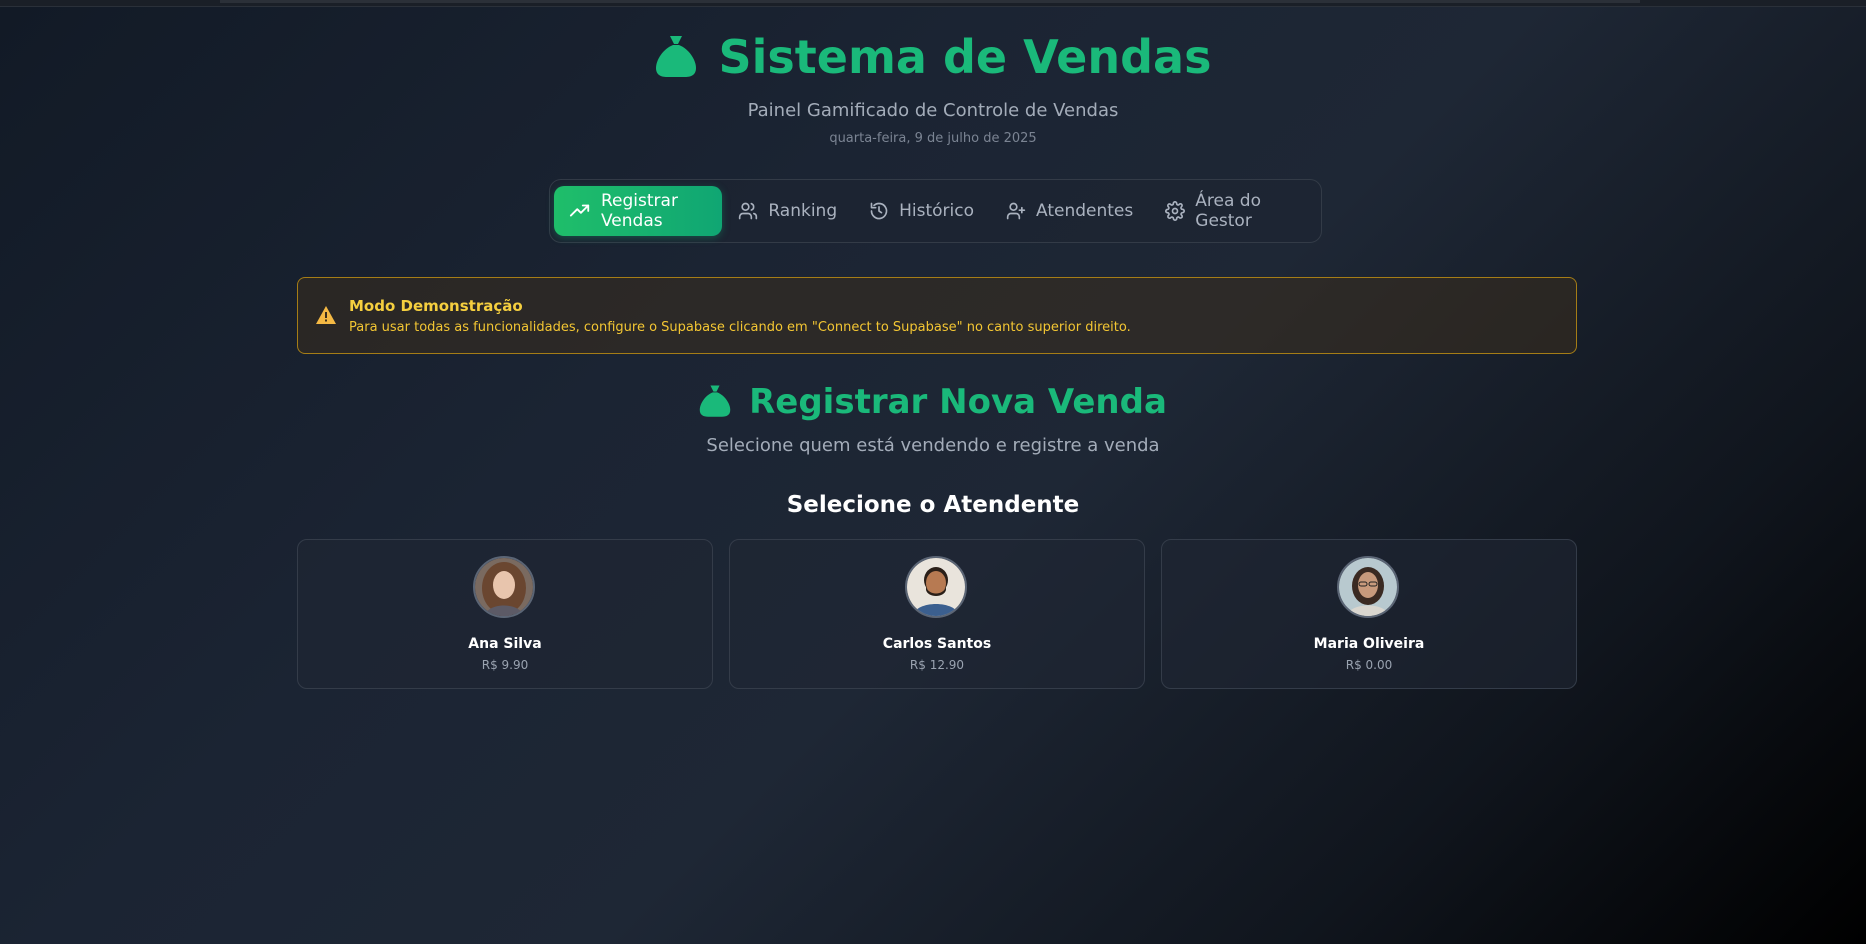 The width and height of the screenshot is (1866, 944). I want to click on browser-top-edge, so click(933, 3).